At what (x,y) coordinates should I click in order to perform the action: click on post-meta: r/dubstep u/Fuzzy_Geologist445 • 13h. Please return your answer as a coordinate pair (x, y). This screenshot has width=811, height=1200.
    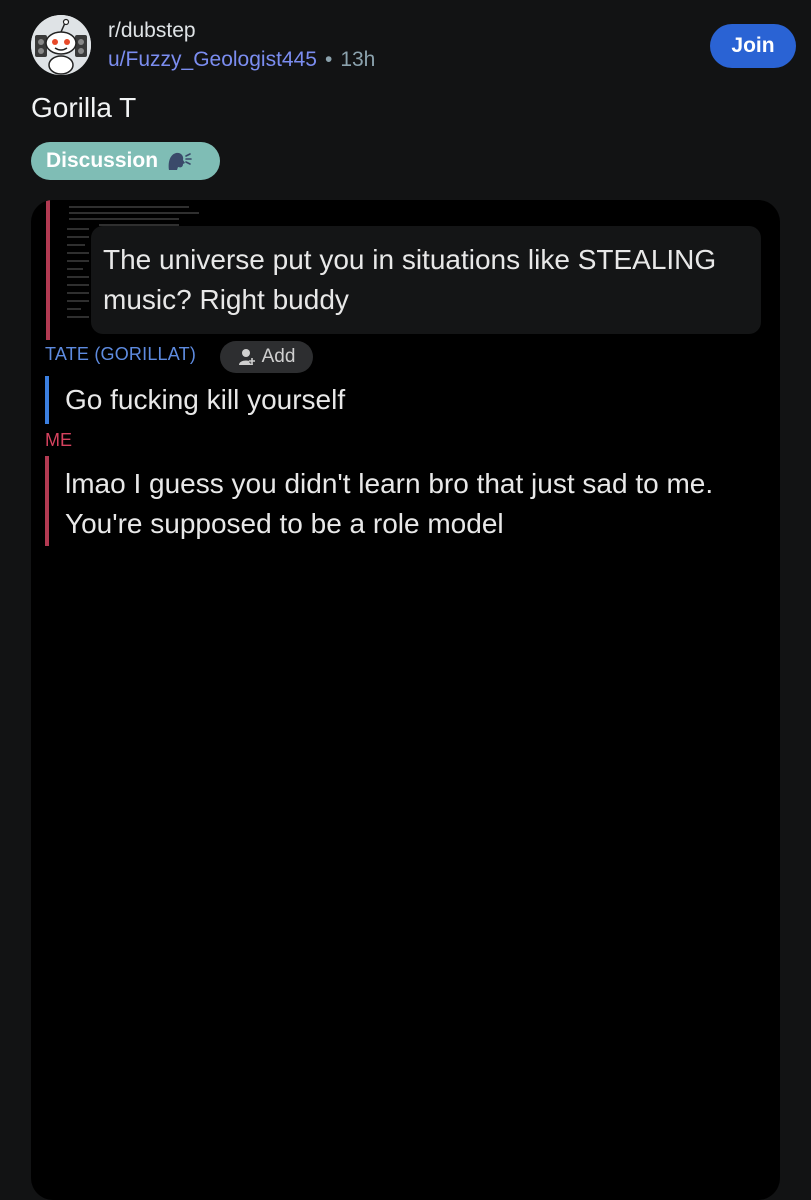
    Looking at the image, I should click on (241, 46).